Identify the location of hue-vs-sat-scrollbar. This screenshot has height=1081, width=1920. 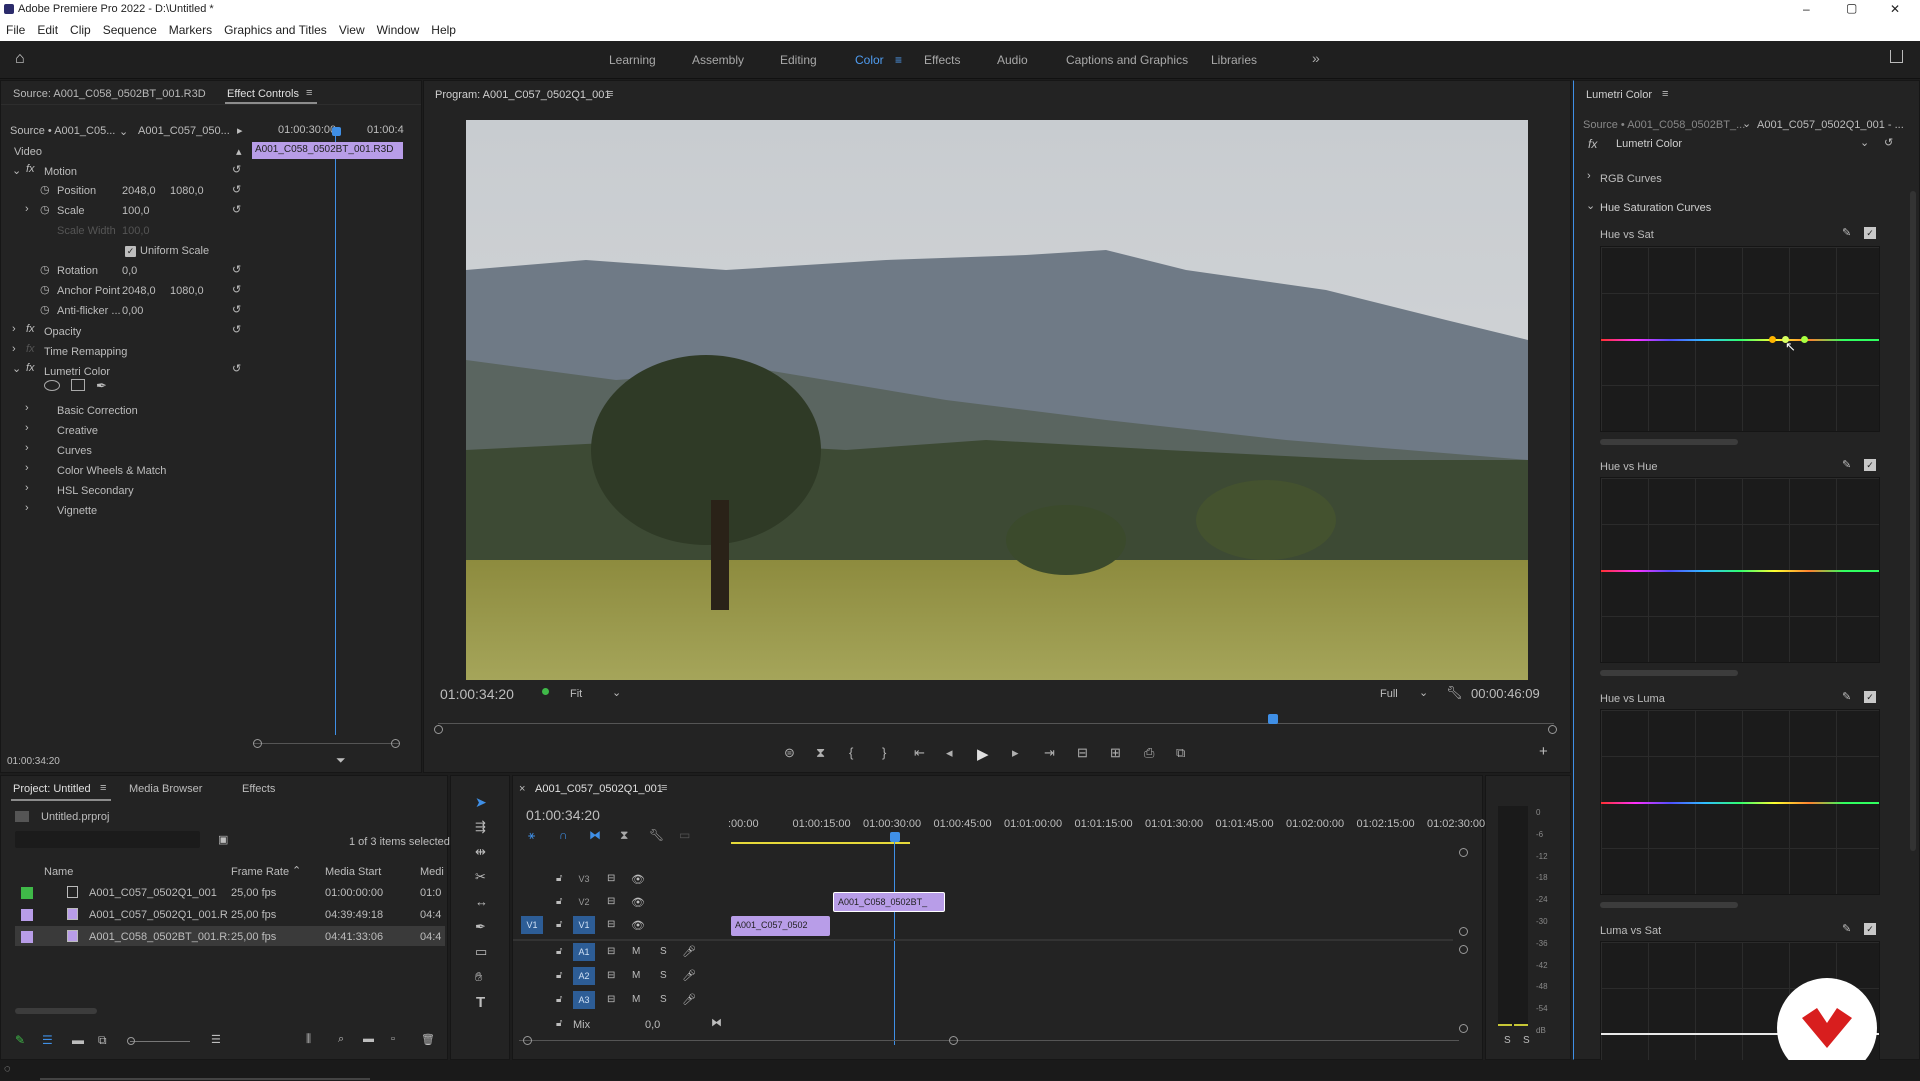
(1669, 442).